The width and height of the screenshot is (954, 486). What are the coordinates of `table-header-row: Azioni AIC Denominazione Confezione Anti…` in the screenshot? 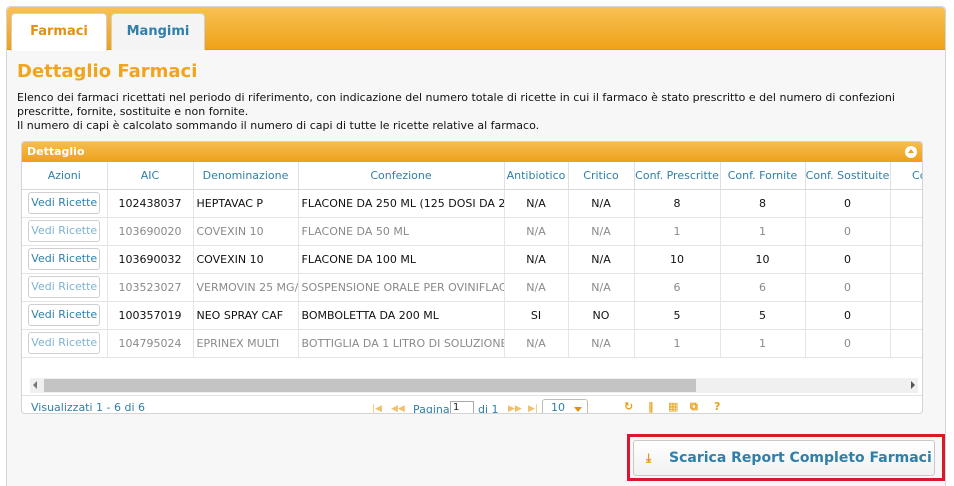 It's located at (472, 176).